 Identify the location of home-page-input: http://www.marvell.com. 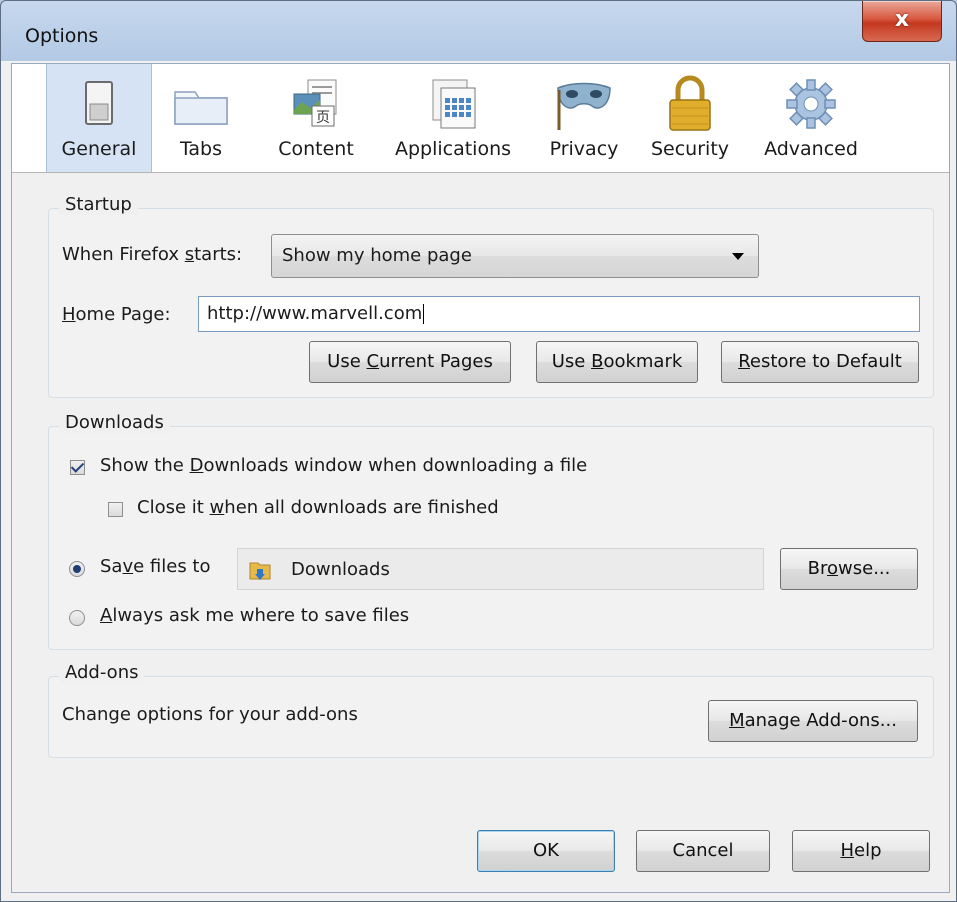
(559, 314).